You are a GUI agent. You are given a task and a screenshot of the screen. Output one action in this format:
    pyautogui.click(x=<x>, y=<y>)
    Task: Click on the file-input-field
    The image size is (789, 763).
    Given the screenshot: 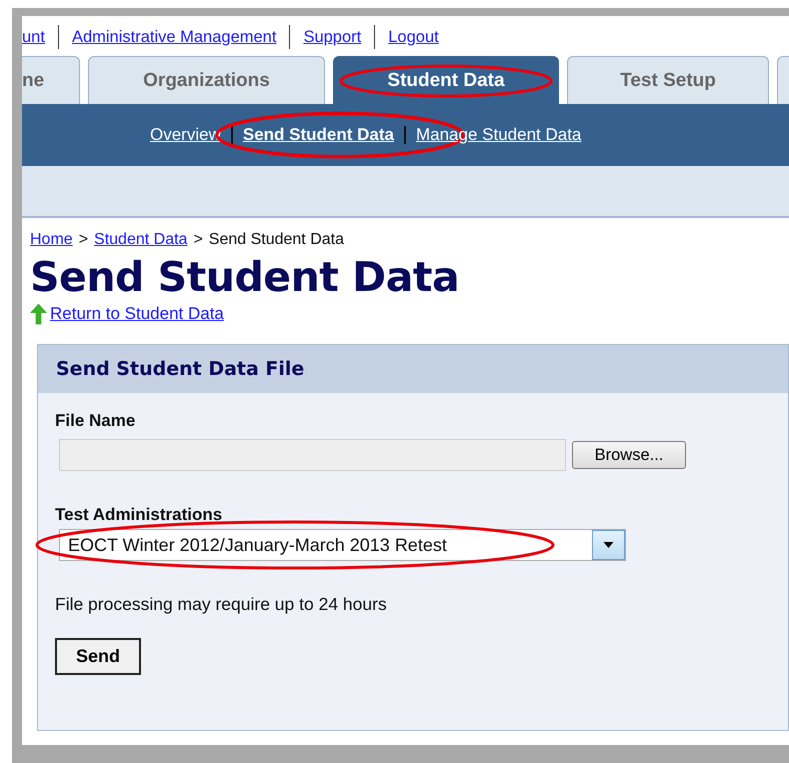 What is the action you would take?
    pyautogui.click(x=312, y=455)
    